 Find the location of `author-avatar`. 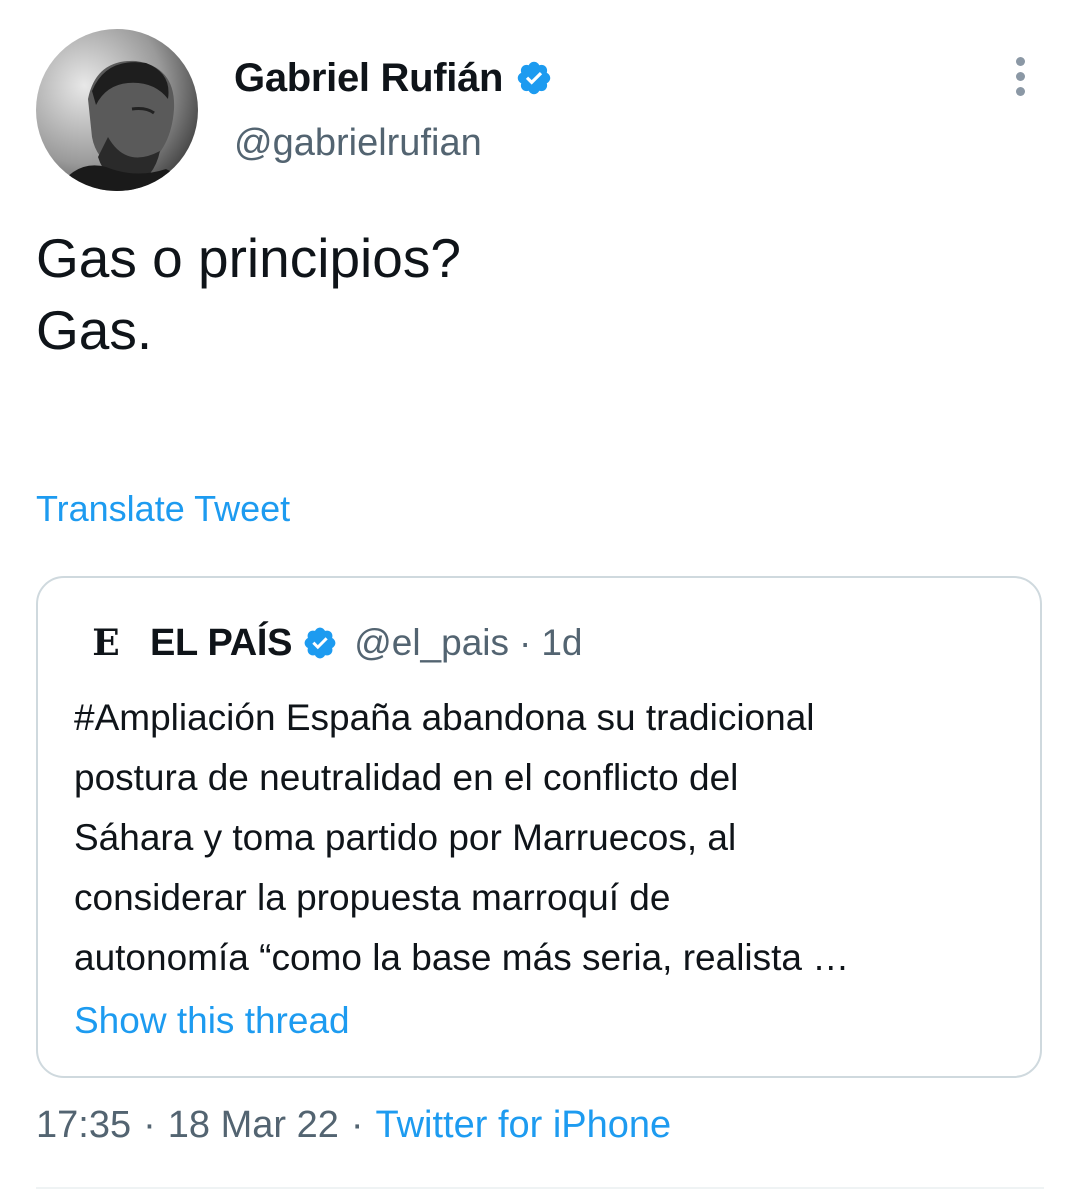

author-avatar is located at coordinates (117, 110).